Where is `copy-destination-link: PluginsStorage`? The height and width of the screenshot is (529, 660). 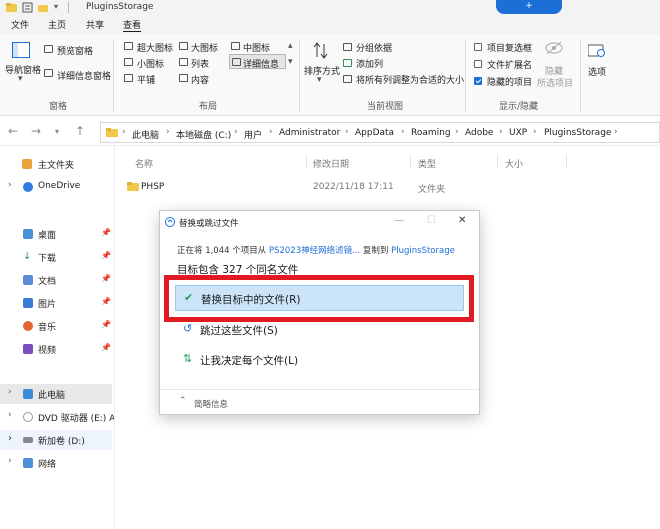 copy-destination-link: PluginsStorage is located at coordinates (423, 251).